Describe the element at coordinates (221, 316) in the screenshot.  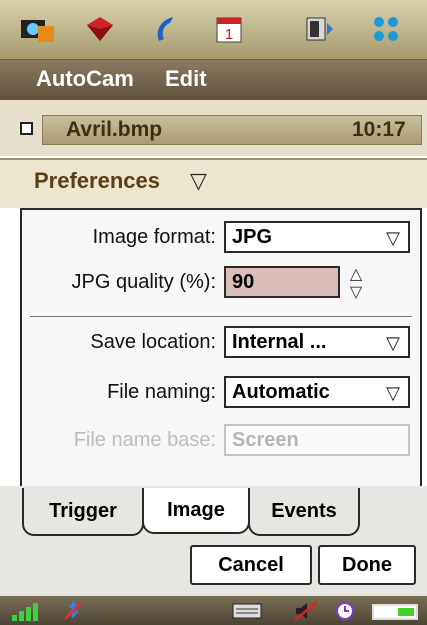
I see `divider` at that location.